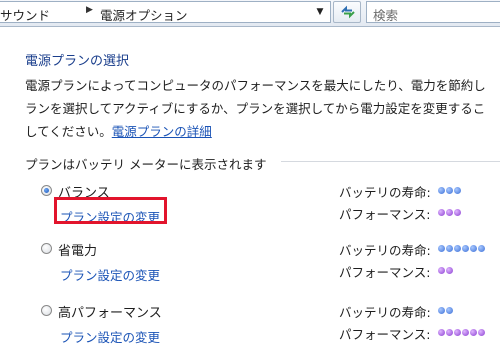 The width and height of the screenshot is (500, 350). What do you see at coordinates (385, 250) in the screenshot?
I see `plan-power-saver-battery-label: バッテリの寿命:` at bounding box center [385, 250].